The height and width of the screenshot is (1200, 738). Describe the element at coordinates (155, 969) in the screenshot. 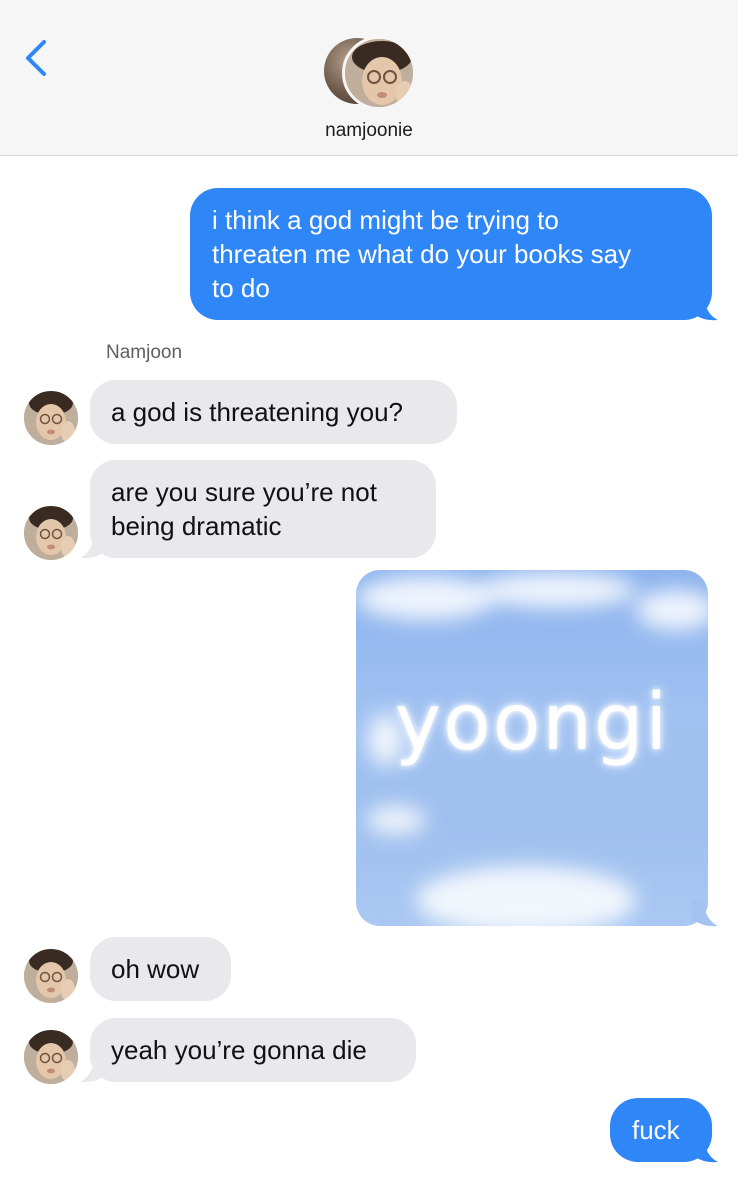

I see `message-text: oh wow` at that location.